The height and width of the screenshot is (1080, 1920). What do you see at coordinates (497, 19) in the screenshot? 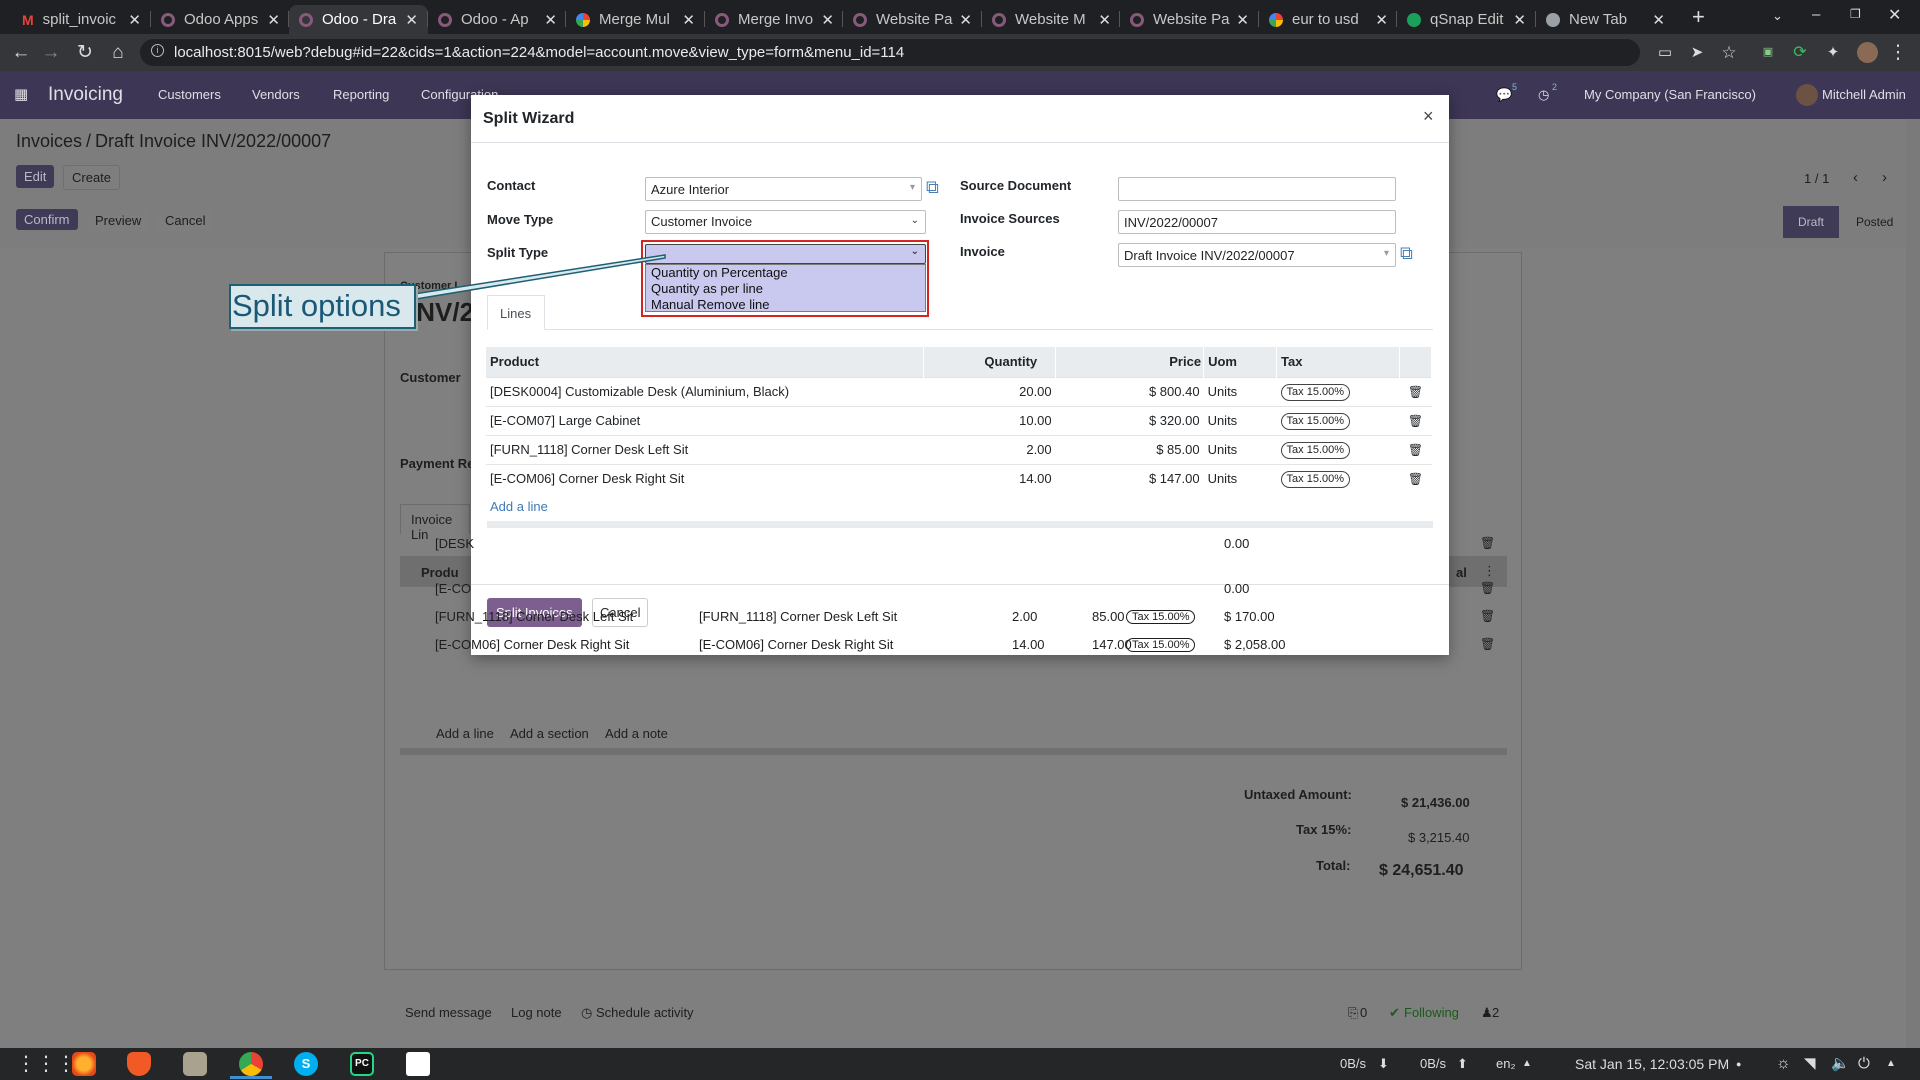
I see `browser-tab: Odoo - Ap ✕` at bounding box center [497, 19].